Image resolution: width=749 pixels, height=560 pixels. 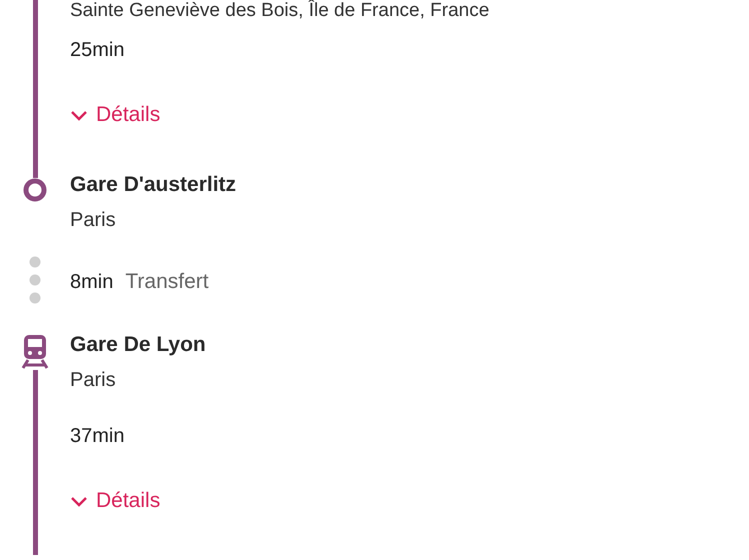 I want to click on train-icon, so click(x=35, y=352).